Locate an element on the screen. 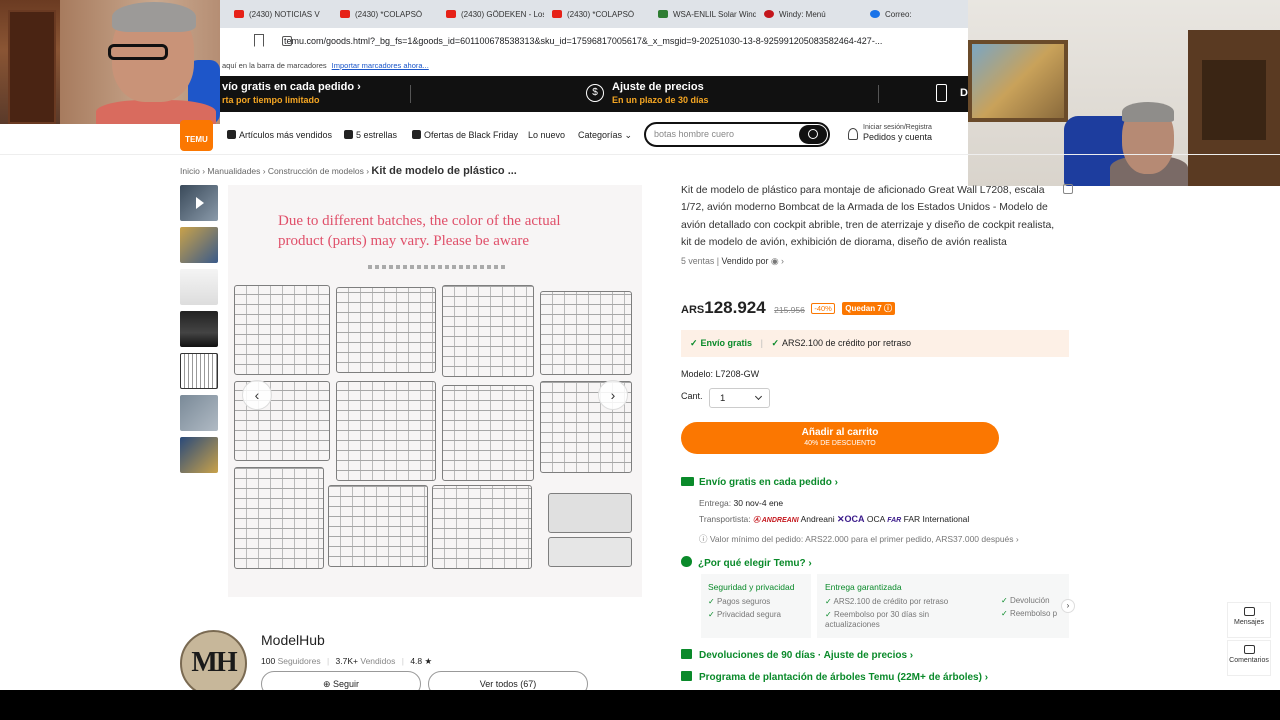 The height and width of the screenshot is (720, 1280). chevron-right-icon: › is located at coordinates (1068, 606).